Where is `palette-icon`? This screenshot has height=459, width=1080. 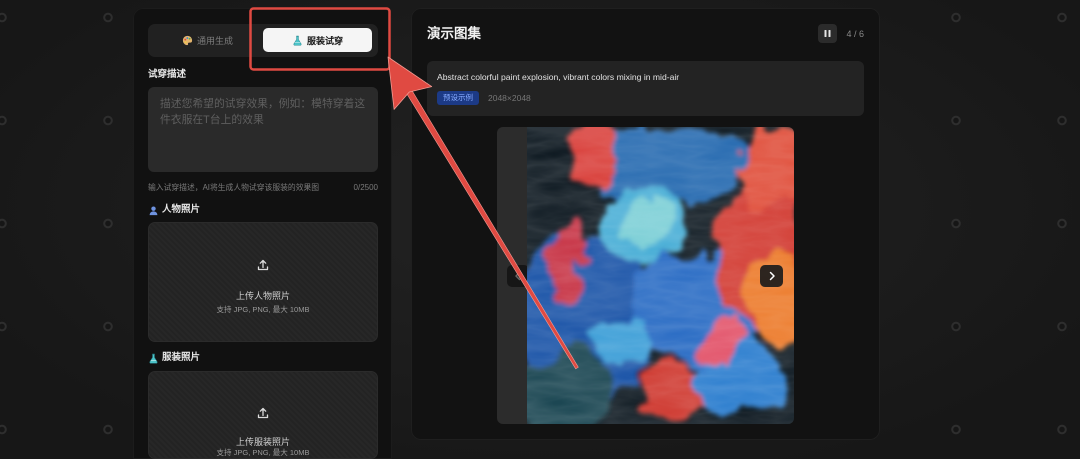
palette-icon is located at coordinates (187, 40).